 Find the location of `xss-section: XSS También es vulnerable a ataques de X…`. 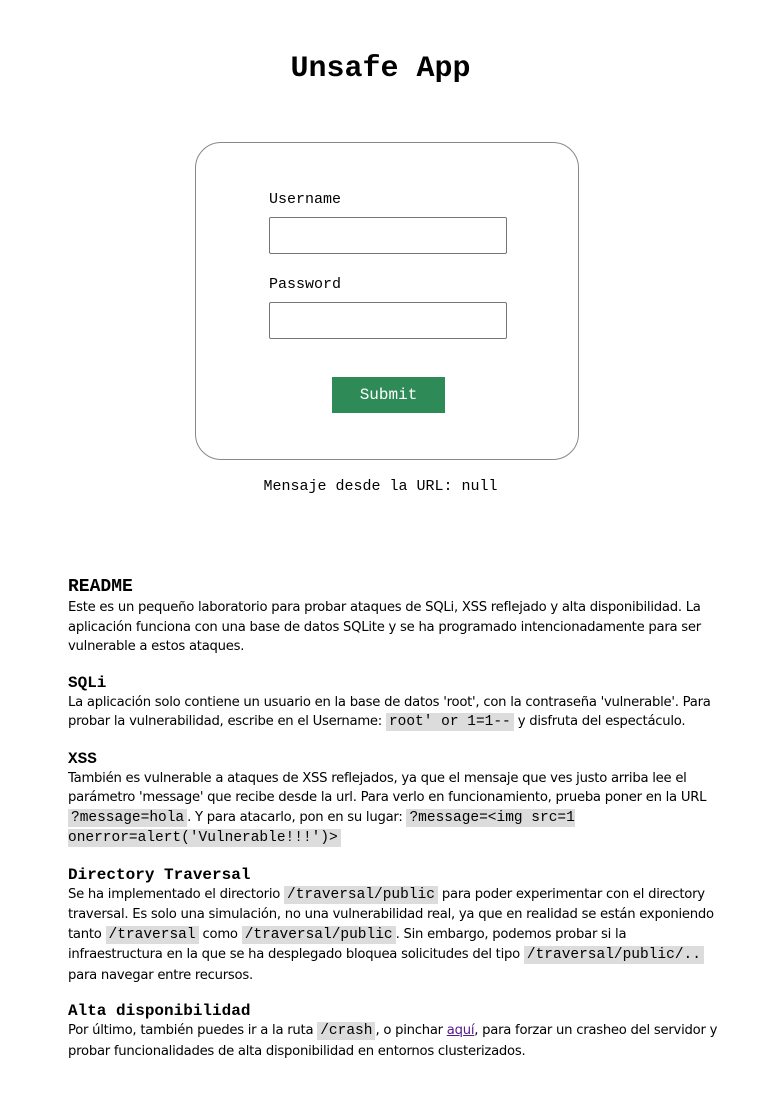

xss-section: XSS También es vulnerable a ataques de X… is located at coordinates (393, 799).